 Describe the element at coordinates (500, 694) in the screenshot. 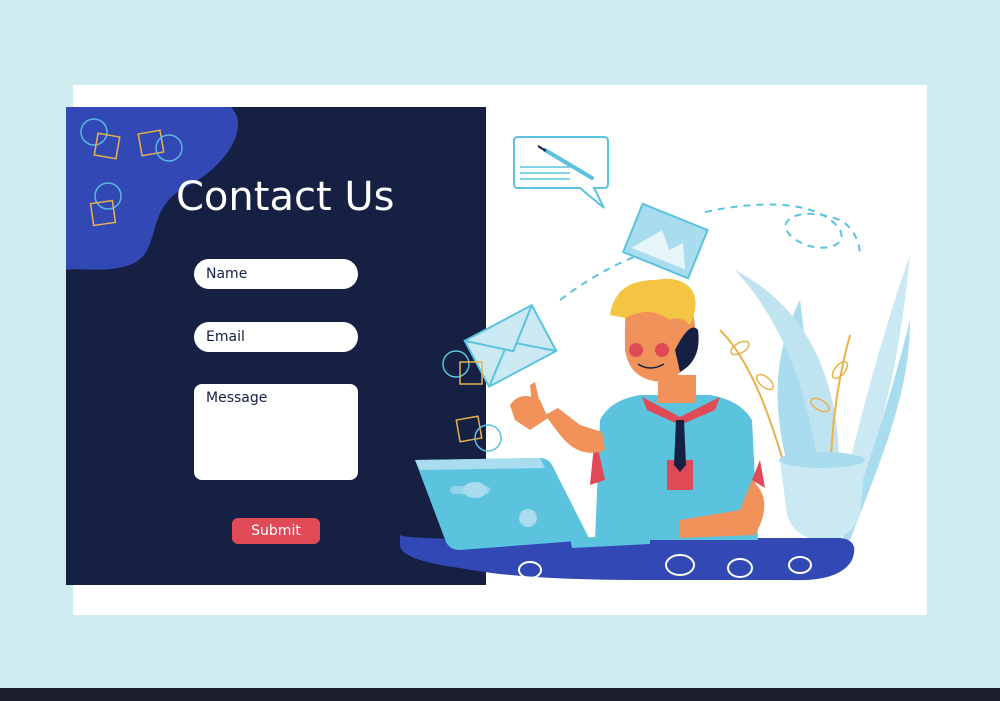

I see `bottom-bar` at that location.